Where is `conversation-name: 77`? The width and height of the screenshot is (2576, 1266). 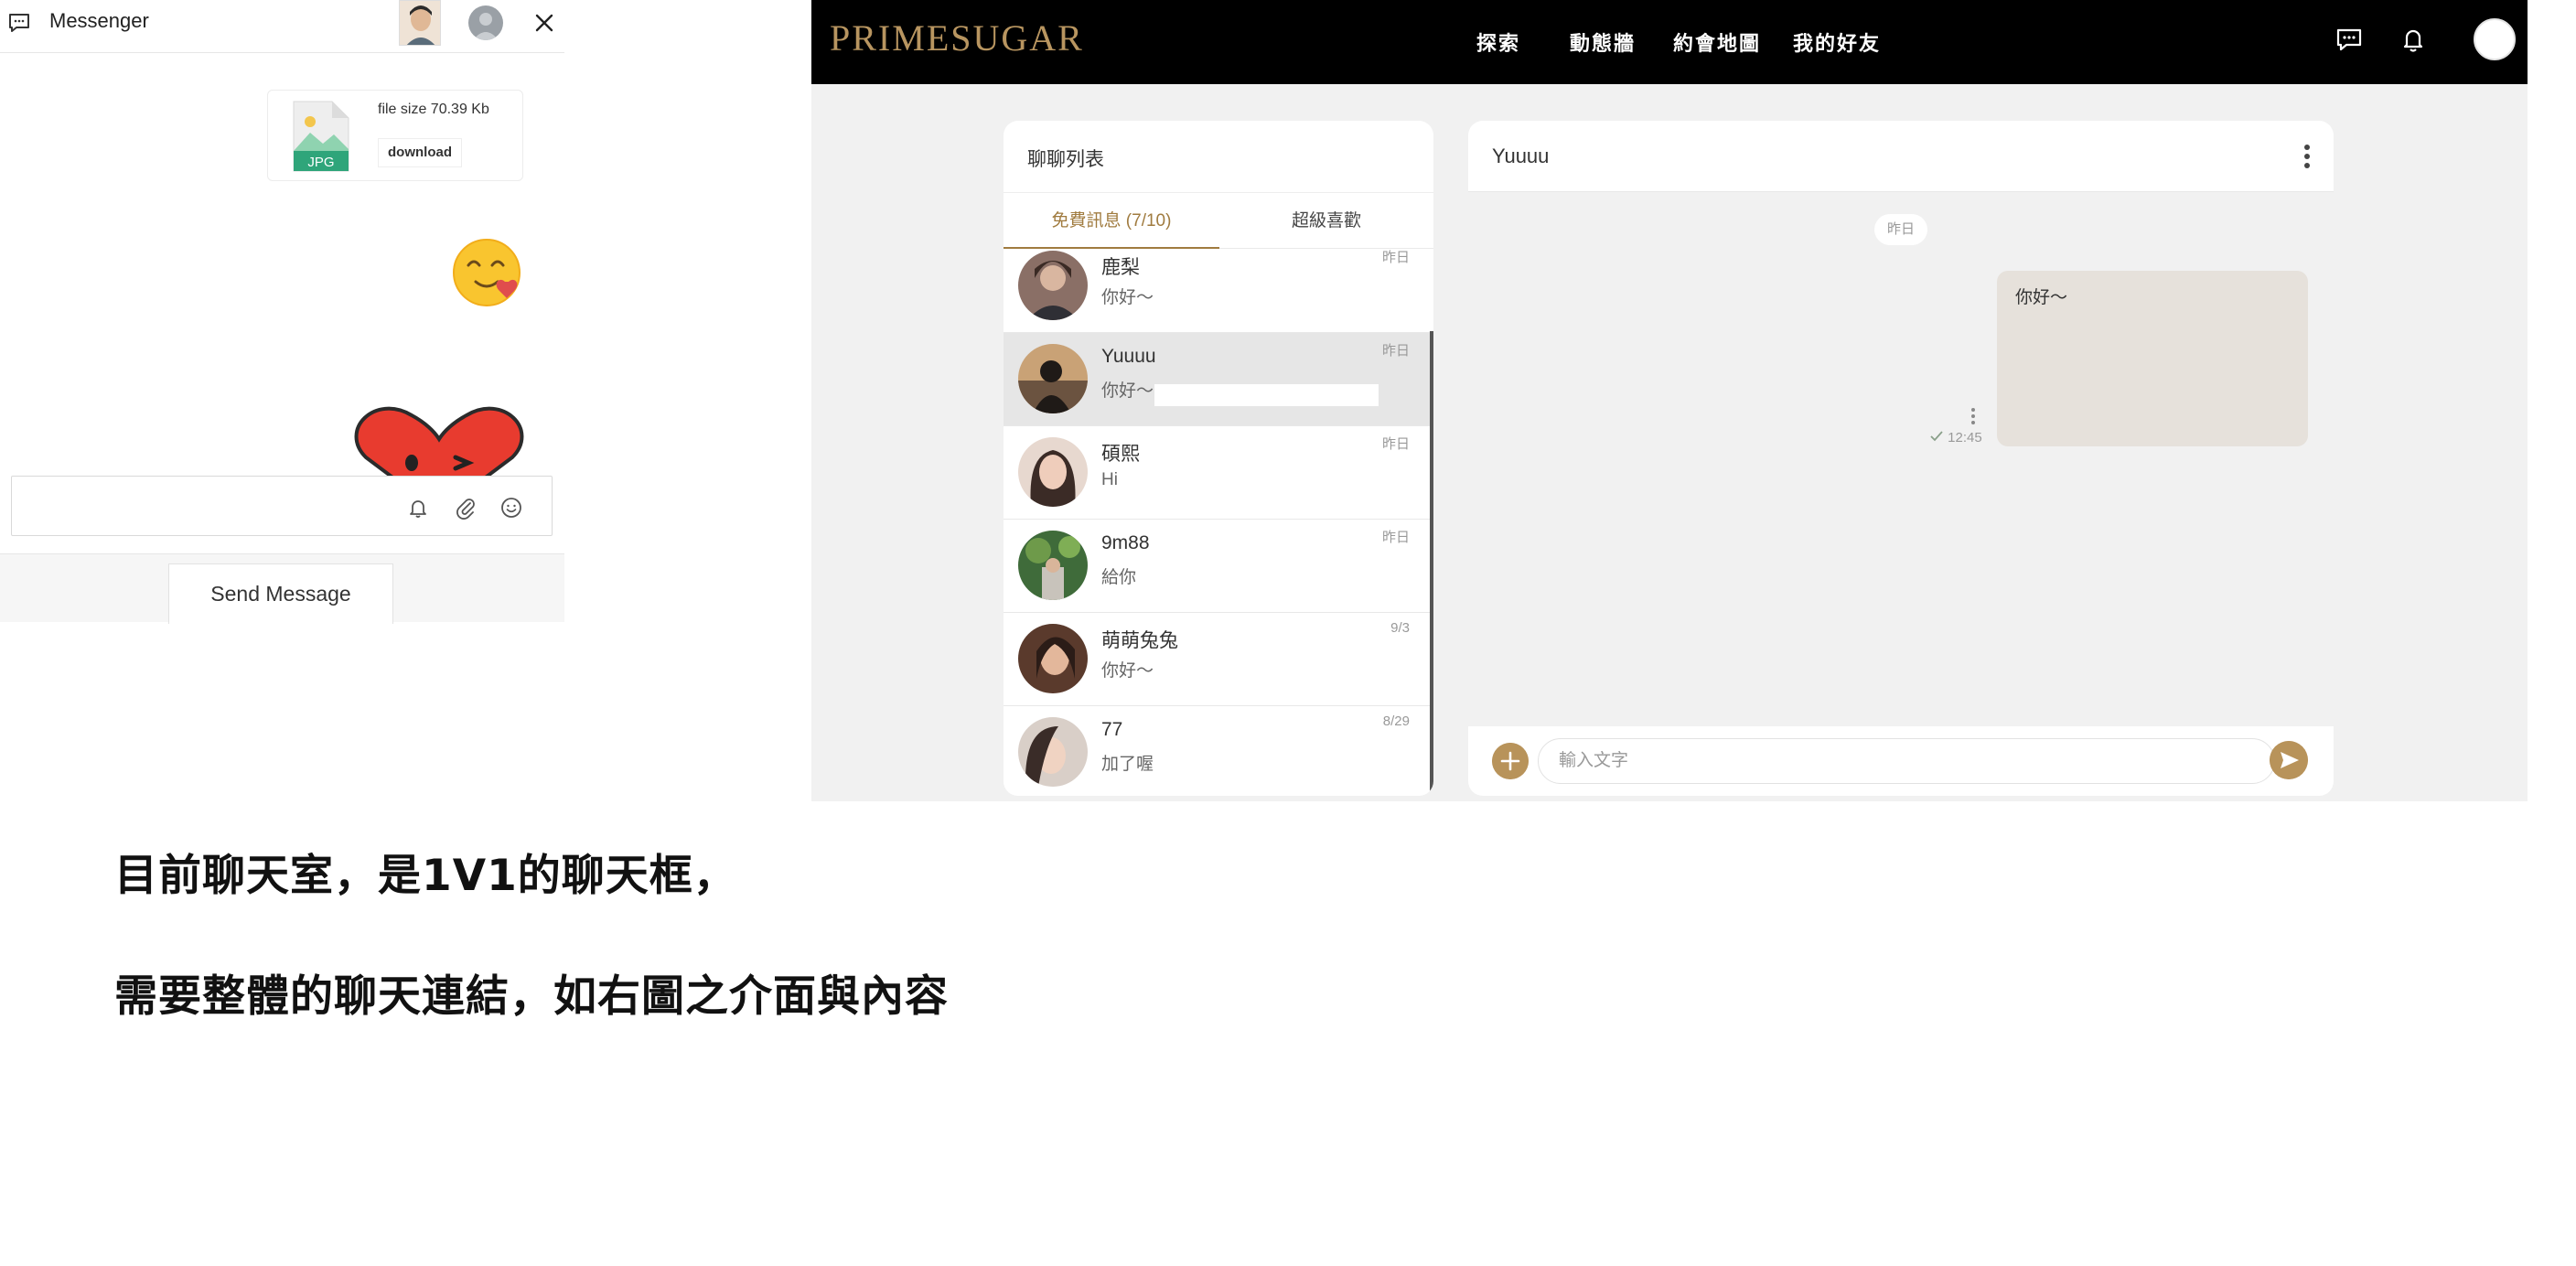
conversation-name: 77 is located at coordinates (1112, 729).